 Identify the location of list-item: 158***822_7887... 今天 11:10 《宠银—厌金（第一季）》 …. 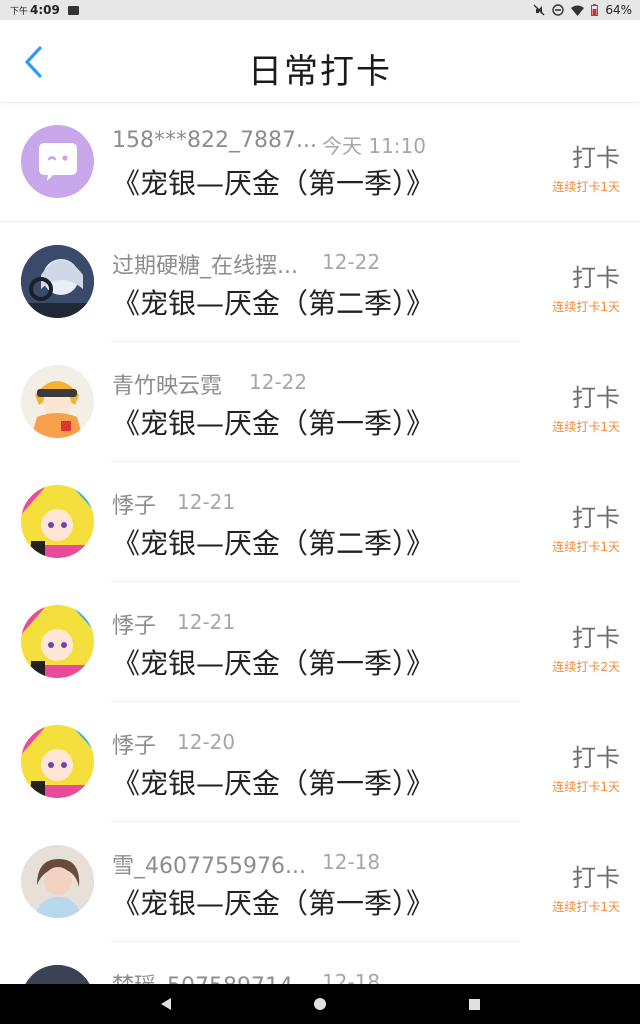
(320, 162).